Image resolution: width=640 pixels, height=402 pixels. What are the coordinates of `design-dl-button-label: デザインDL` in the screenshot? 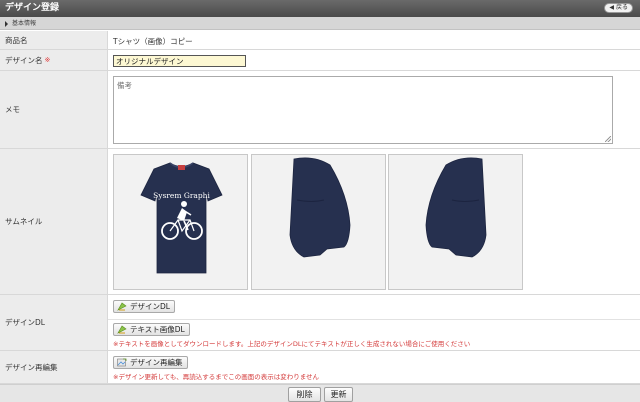 It's located at (150, 306).